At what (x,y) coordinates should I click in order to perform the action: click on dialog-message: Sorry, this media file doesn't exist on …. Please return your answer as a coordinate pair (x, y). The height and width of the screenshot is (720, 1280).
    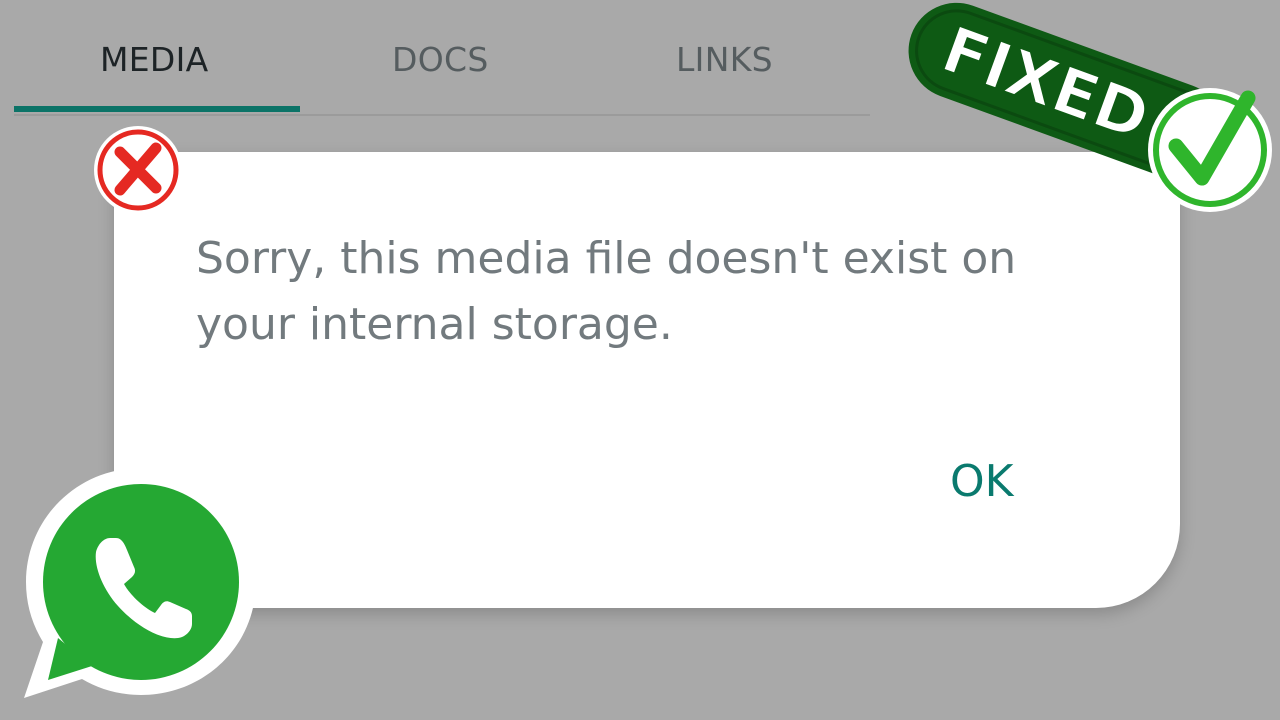
    Looking at the image, I should click on (606, 291).